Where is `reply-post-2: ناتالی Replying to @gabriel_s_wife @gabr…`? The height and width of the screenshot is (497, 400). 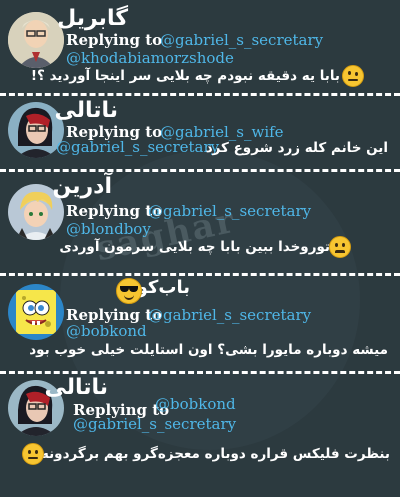
reply-post-2: ناتالی Replying to @gabriel_s_wife @gabr… is located at coordinates (200, 133).